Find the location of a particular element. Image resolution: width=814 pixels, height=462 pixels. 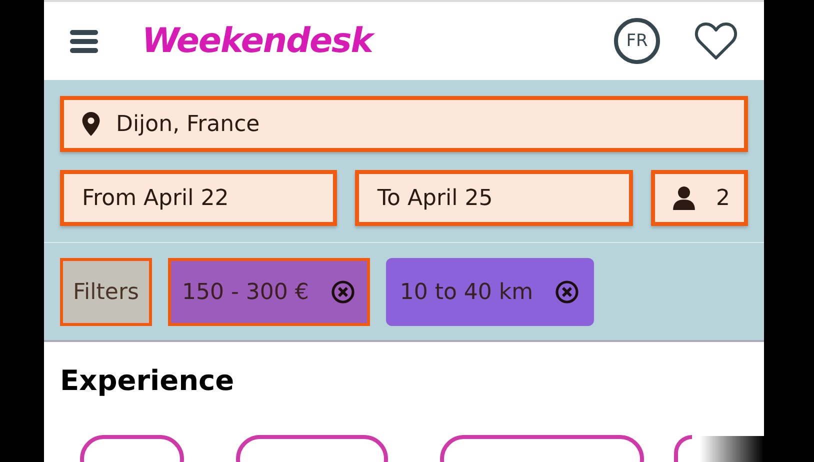

language-button: FR is located at coordinates (637, 41).